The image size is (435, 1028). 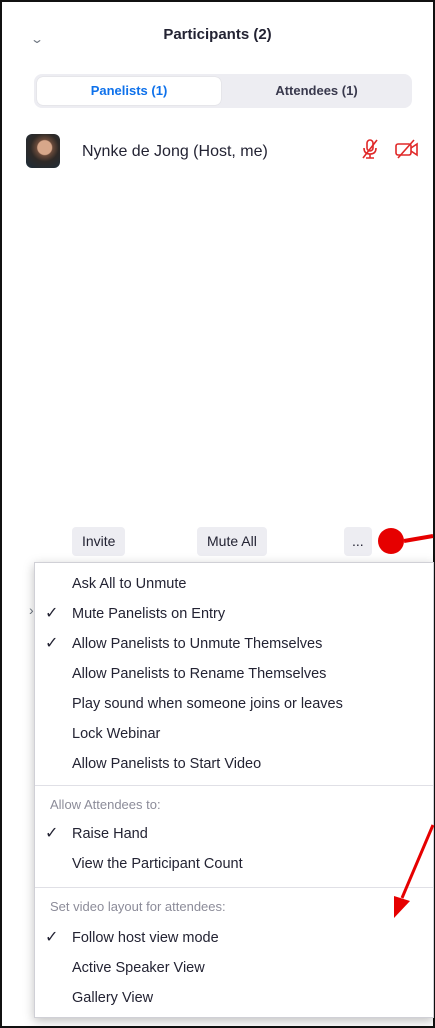 What do you see at coordinates (232, 541) in the screenshot?
I see `mute-all-button: Mute All` at bounding box center [232, 541].